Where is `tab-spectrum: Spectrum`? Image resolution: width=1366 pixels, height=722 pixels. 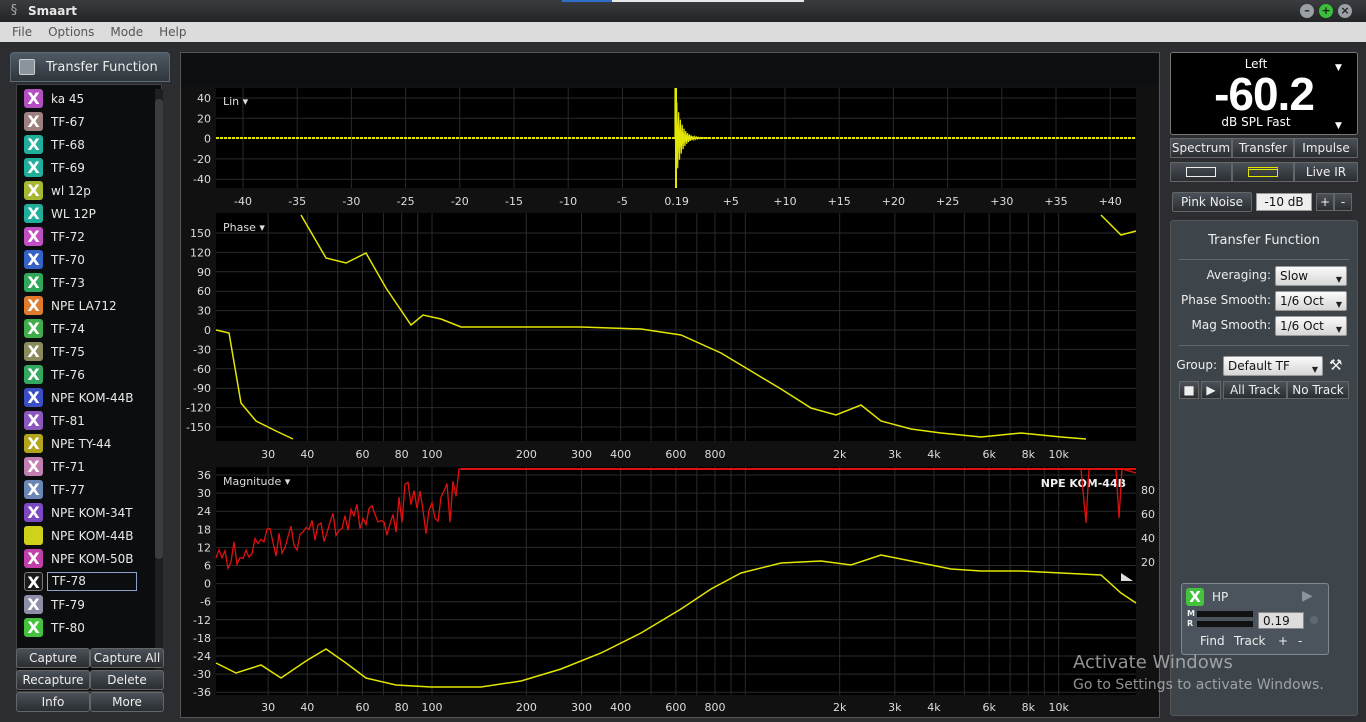 tab-spectrum: Spectrum is located at coordinates (1201, 148).